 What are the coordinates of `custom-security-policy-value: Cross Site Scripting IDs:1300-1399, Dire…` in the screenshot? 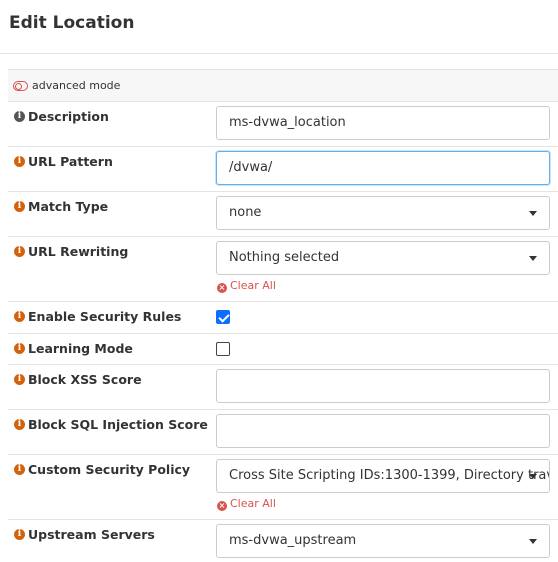 It's located at (389, 475).